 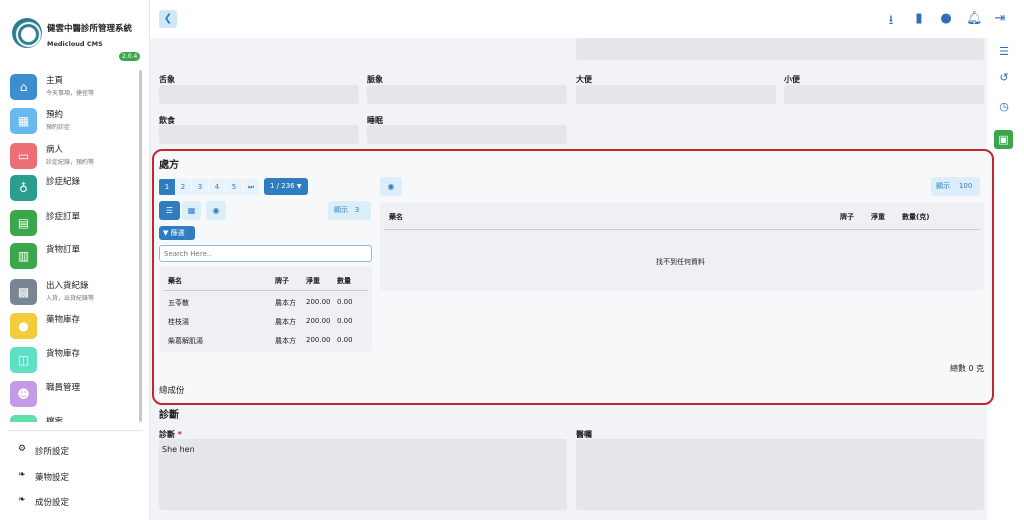 I want to click on stool-input, so click(x=676, y=94).